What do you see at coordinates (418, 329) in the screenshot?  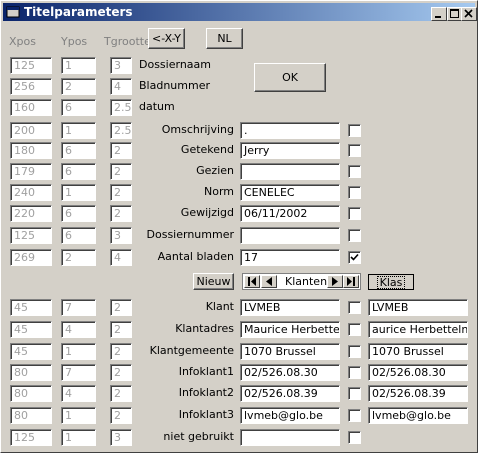 I see `klant-field: aurice Herbetteln 38a` at bounding box center [418, 329].